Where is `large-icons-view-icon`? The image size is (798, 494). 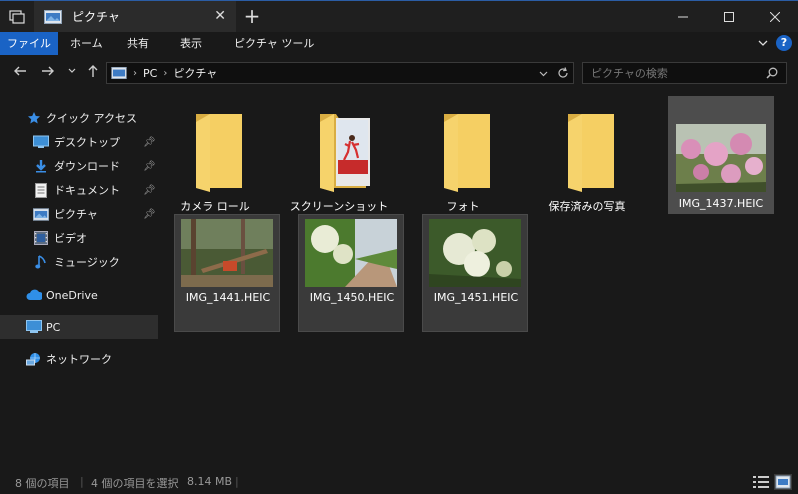 large-icons-view-icon is located at coordinates (783, 482).